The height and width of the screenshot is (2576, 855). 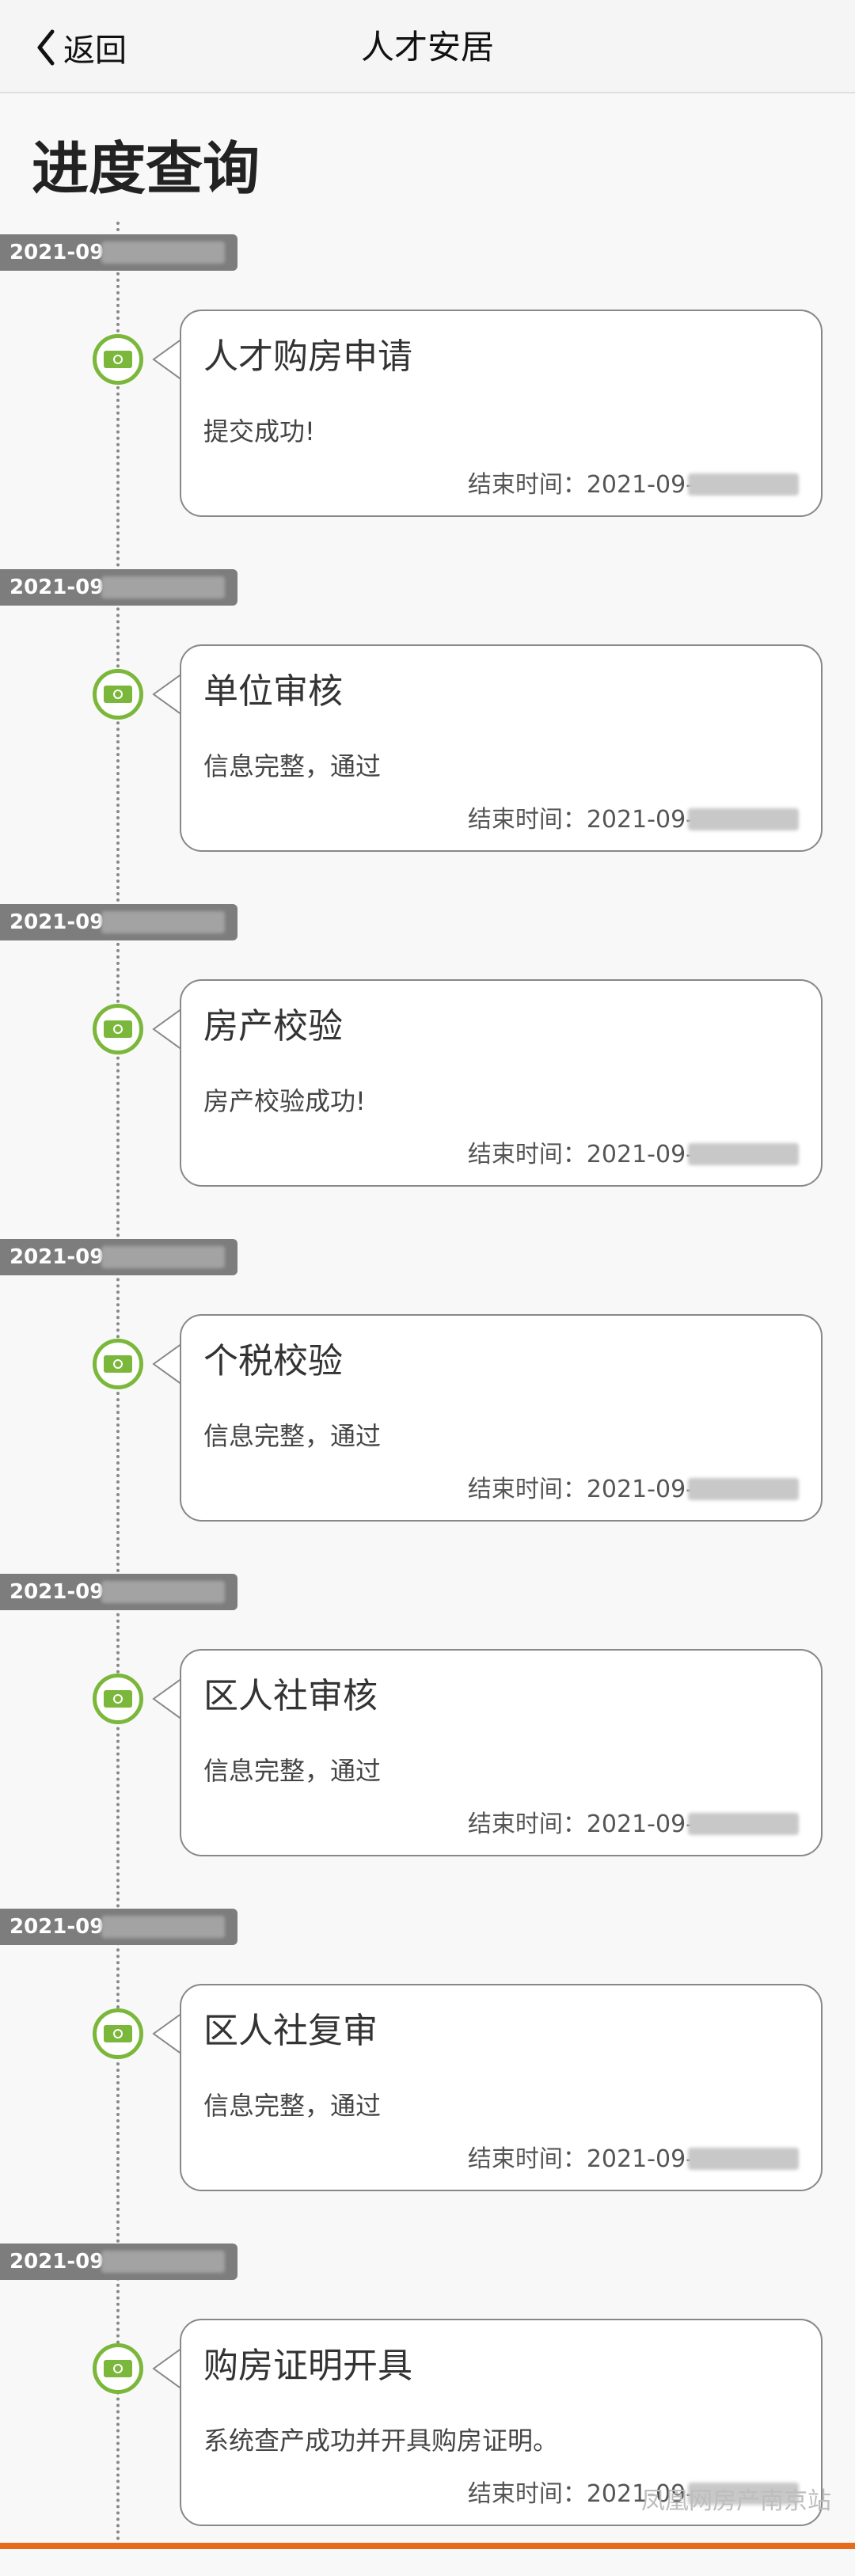 I want to click on nav-title: 人才安居, so click(x=427, y=48).